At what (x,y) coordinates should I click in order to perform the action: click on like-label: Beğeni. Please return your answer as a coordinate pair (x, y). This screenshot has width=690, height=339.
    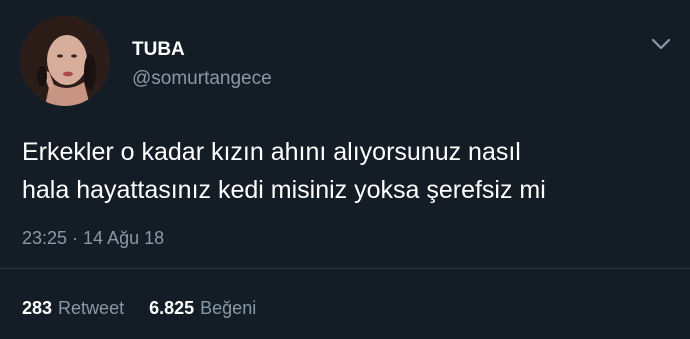
    Looking at the image, I should click on (228, 308).